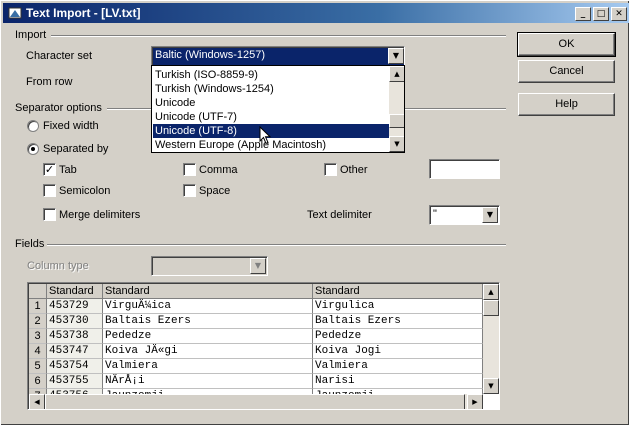  Describe the element at coordinates (398, 306) in the screenshot. I see `table-cell-col3: Virgulica` at that location.